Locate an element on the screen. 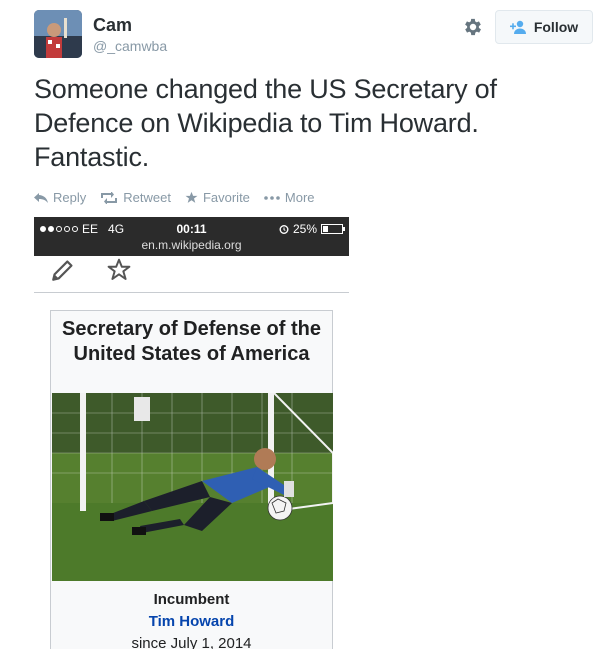  wiki-toolbar is located at coordinates (191, 274).